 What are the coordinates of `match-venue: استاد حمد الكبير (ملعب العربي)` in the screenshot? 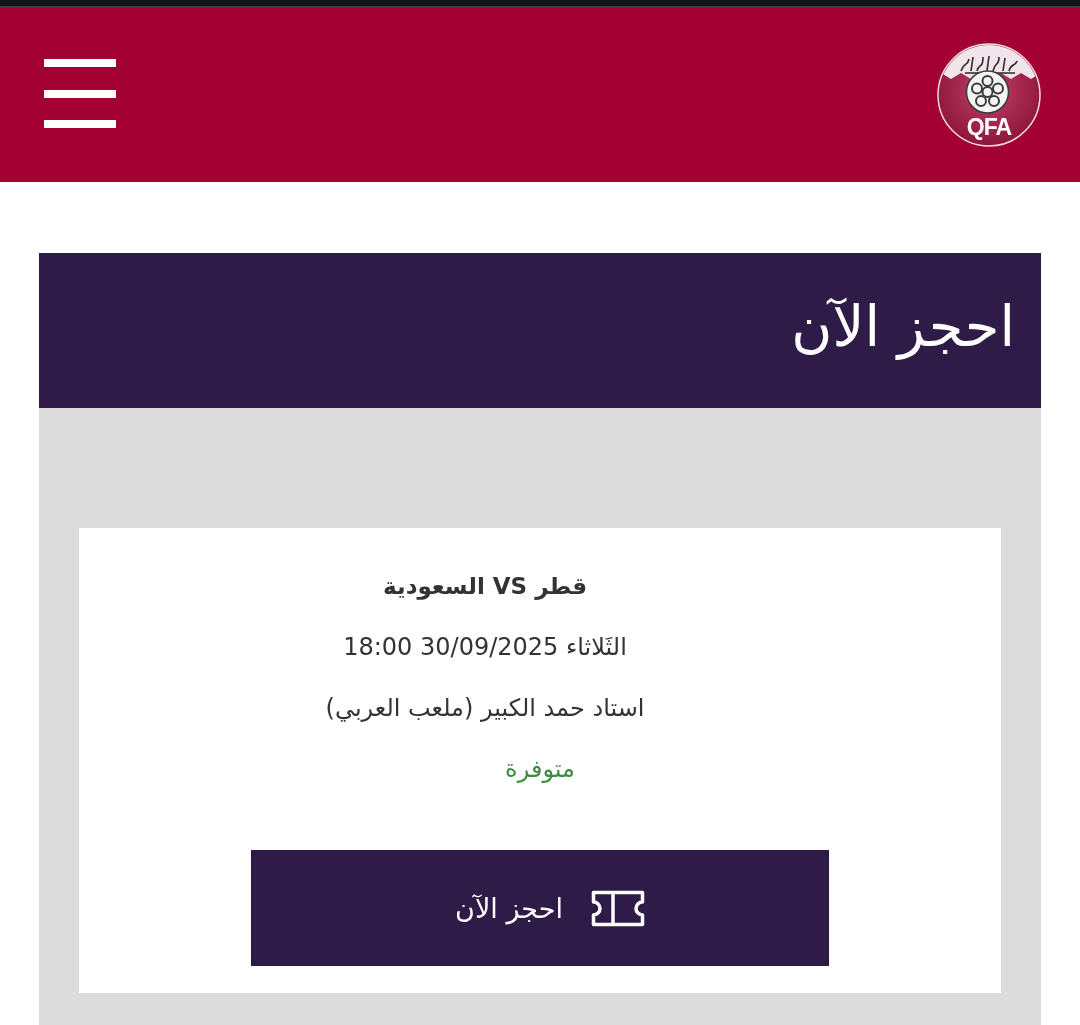 It's located at (485, 707).